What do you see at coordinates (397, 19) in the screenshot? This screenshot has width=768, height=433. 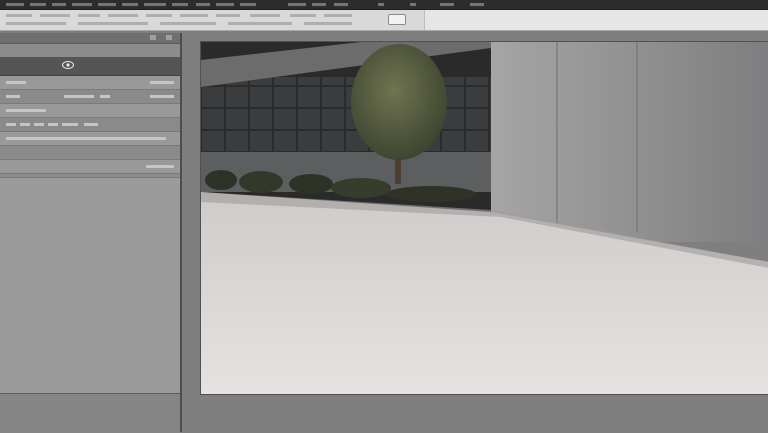 I see `view-toggle` at bounding box center [397, 19].